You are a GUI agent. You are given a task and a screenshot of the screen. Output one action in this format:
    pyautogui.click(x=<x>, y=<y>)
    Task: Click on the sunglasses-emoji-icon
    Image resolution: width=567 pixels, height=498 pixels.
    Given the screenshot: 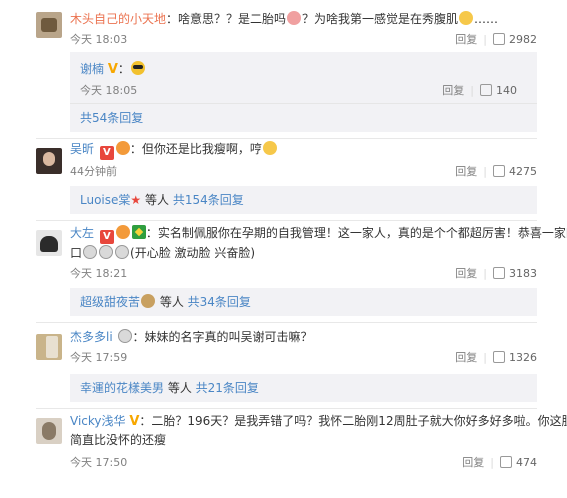 What is the action you would take?
    pyautogui.click(x=137, y=68)
    